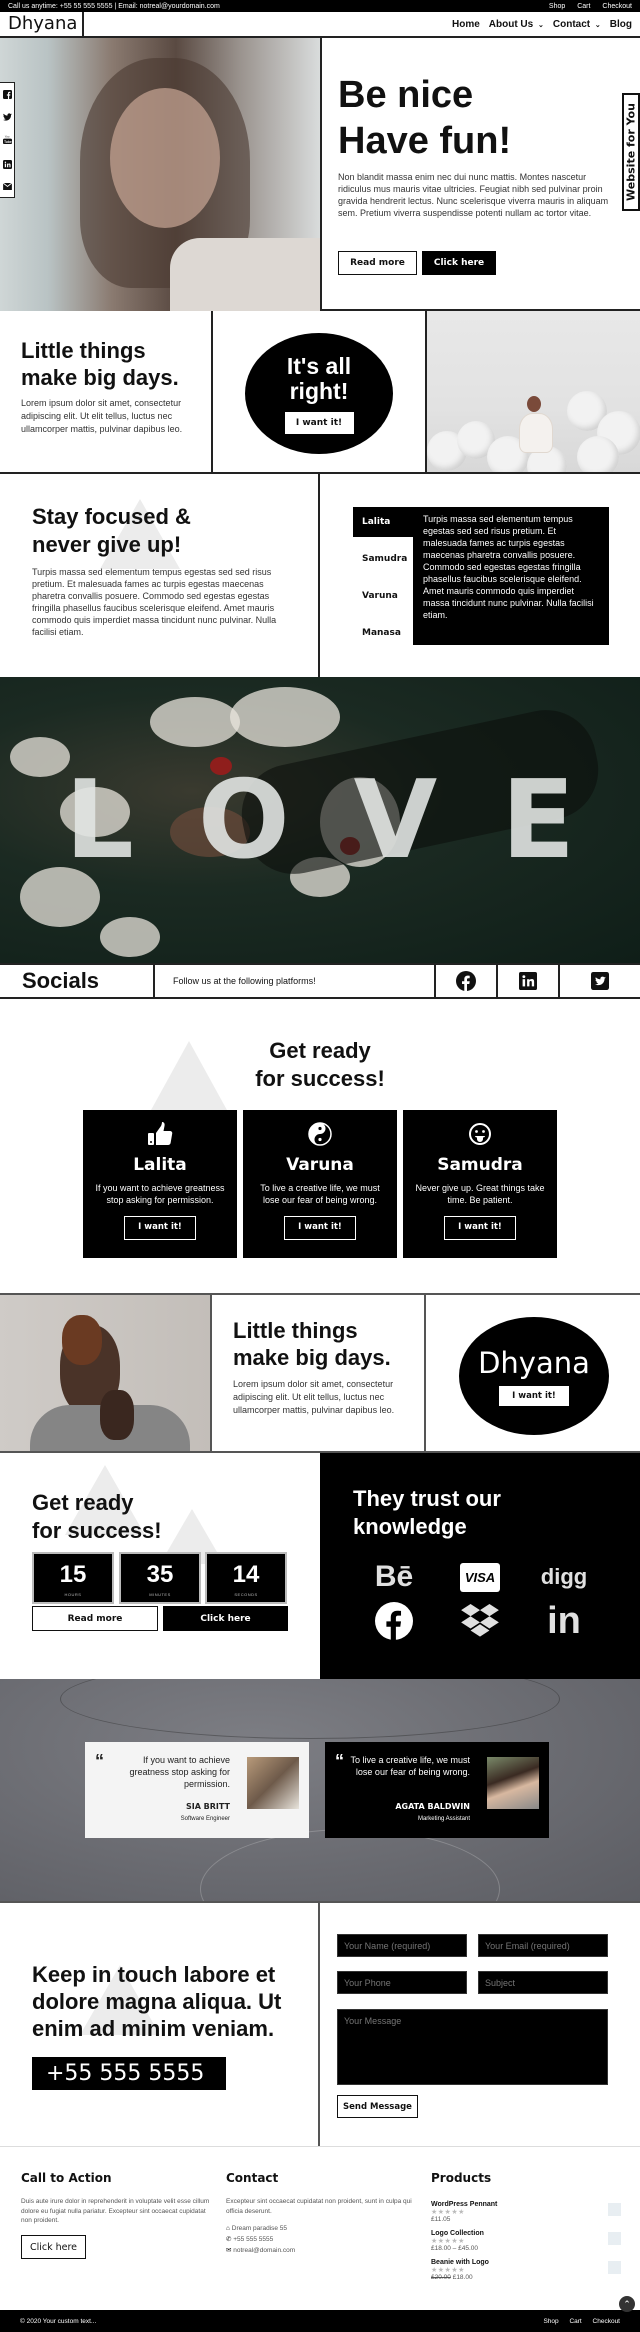 The height and width of the screenshot is (2332, 640). Describe the element at coordinates (465, 981) in the screenshot. I see `socials-facebook-link` at that location.